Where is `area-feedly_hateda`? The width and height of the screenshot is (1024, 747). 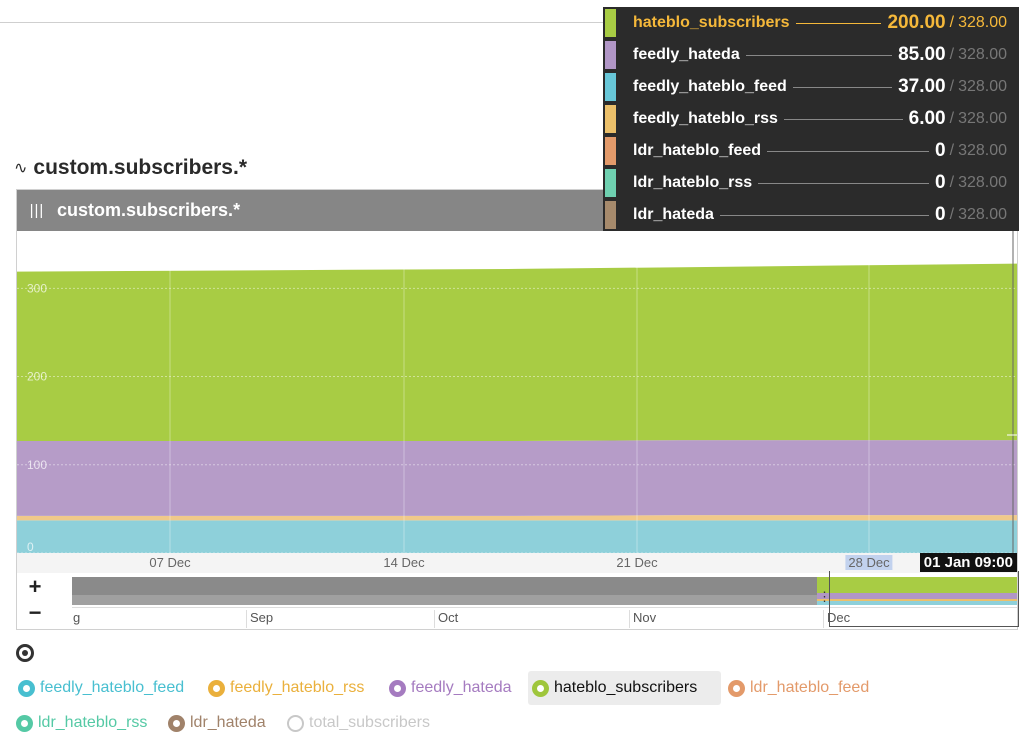
area-feedly_hateda is located at coordinates (517, 478).